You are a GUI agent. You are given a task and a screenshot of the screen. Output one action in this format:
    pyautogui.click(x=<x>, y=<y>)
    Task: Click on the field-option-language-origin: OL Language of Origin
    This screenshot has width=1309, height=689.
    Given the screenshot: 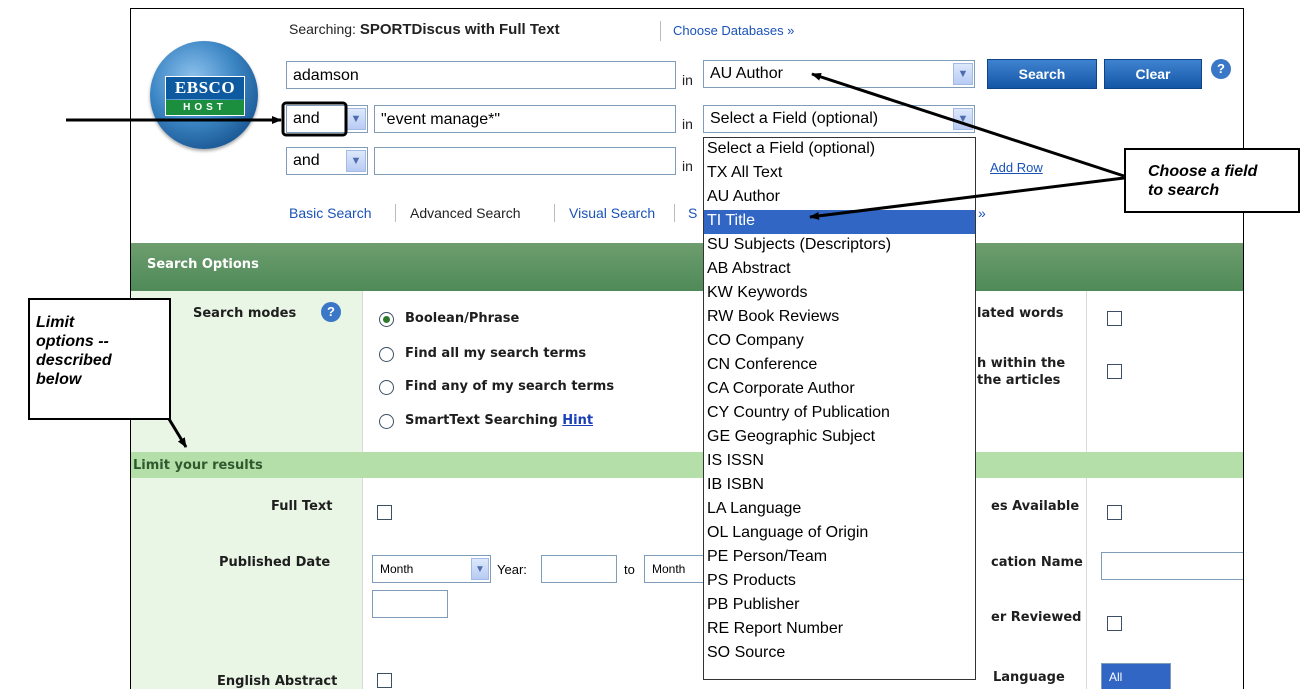 What is the action you would take?
    pyautogui.click(x=839, y=534)
    